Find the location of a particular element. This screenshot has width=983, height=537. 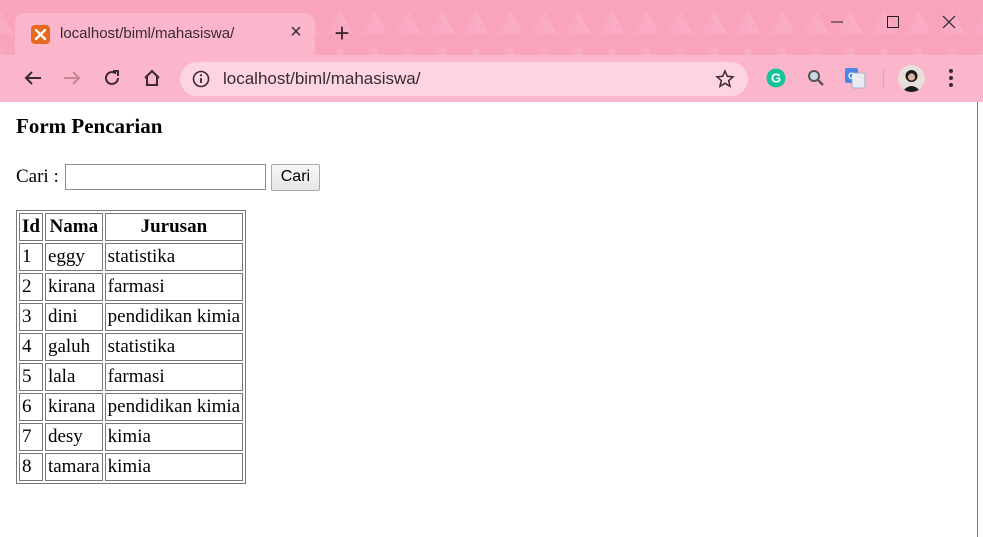

grammarly-icon: G is located at coordinates (776, 78).